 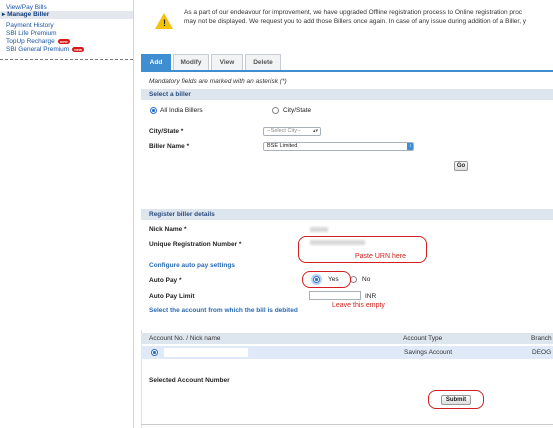 I want to click on nav-general-label: SBI General Premium, so click(x=38, y=49).